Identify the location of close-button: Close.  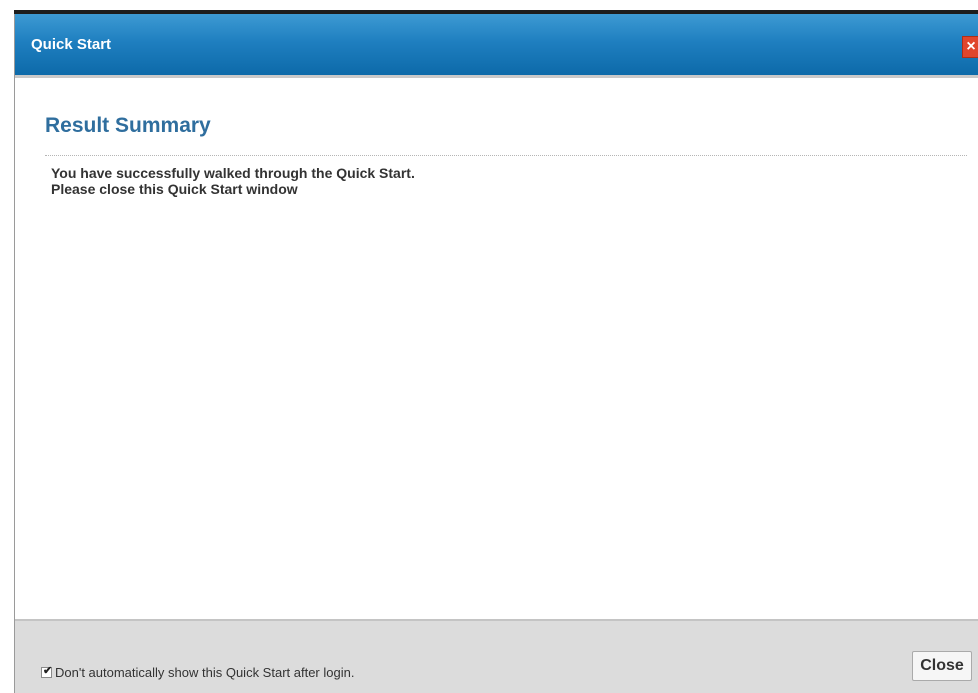
(942, 666).